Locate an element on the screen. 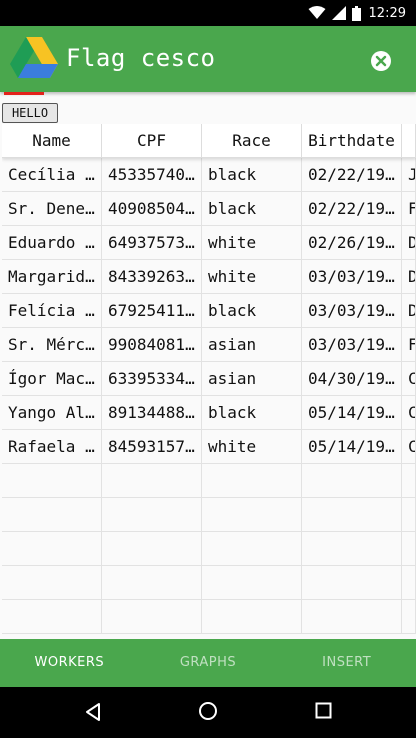 Image resolution: width=416 pixels, height=738 pixels. table-row: Sr. Mérc…99084081…asian03/03/19…F is located at coordinates (209, 345).